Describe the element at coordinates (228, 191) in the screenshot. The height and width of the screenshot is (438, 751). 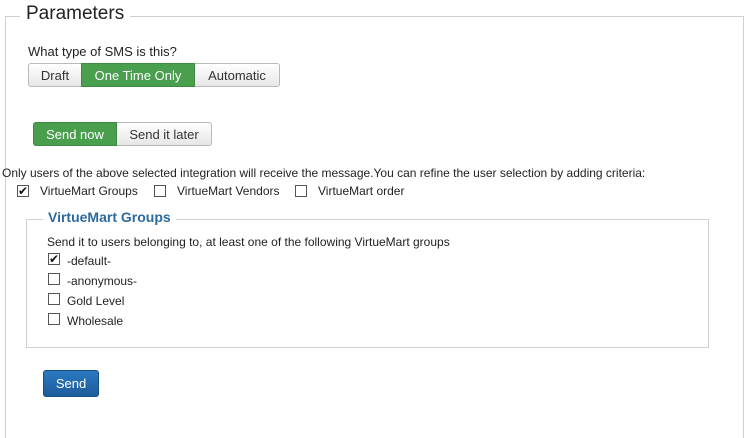
I see `criteria-virtuemart-vendors-label: VirtueMart Vendors` at that location.